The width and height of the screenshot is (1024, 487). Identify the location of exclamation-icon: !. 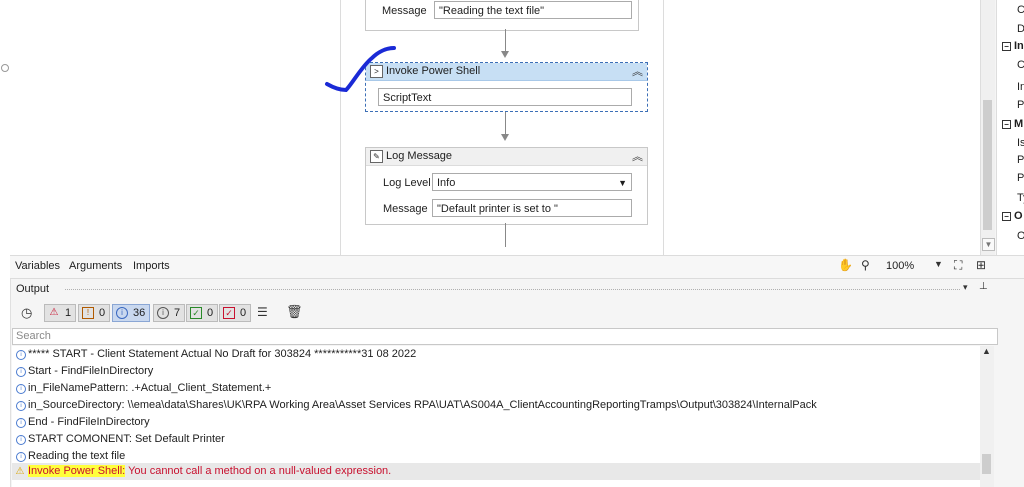
(88, 313).